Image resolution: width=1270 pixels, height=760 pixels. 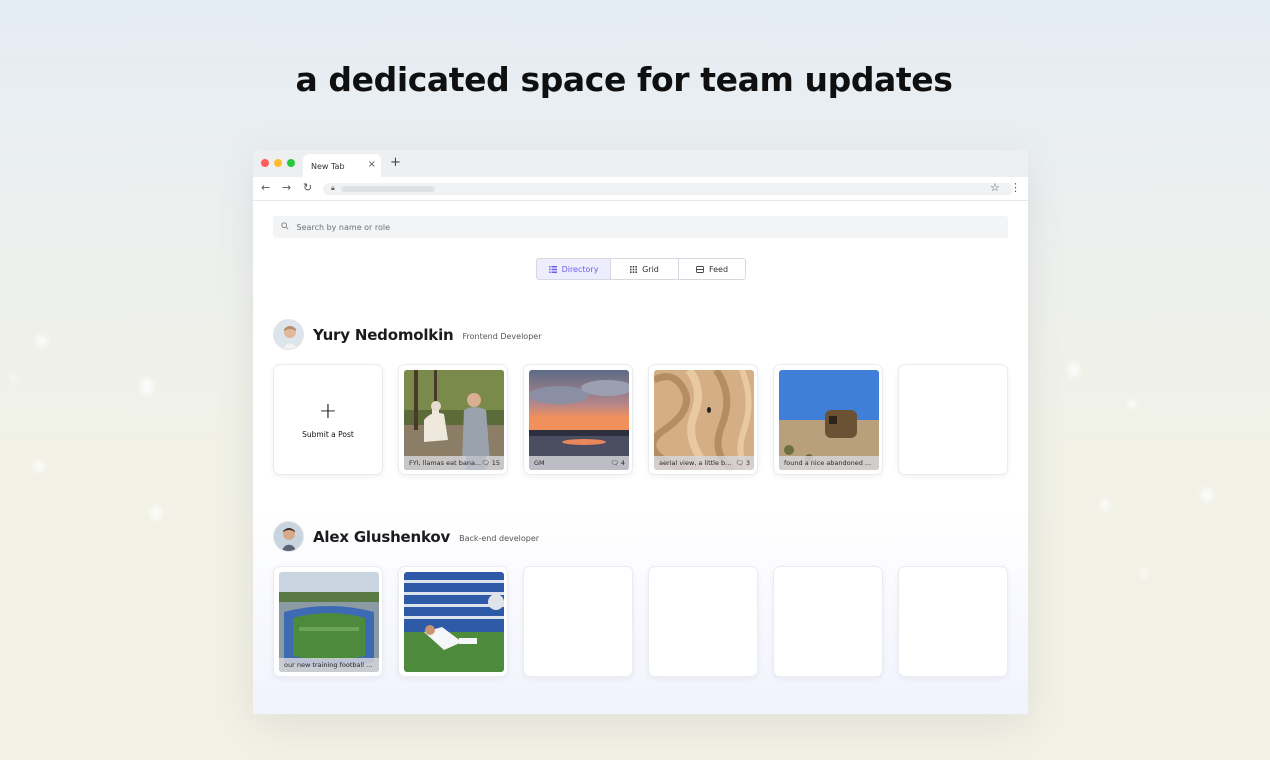 What do you see at coordinates (381, 537) in the screenshot?
I see `user-name: Alex Glushenkov` at bounding box center [381, 537].